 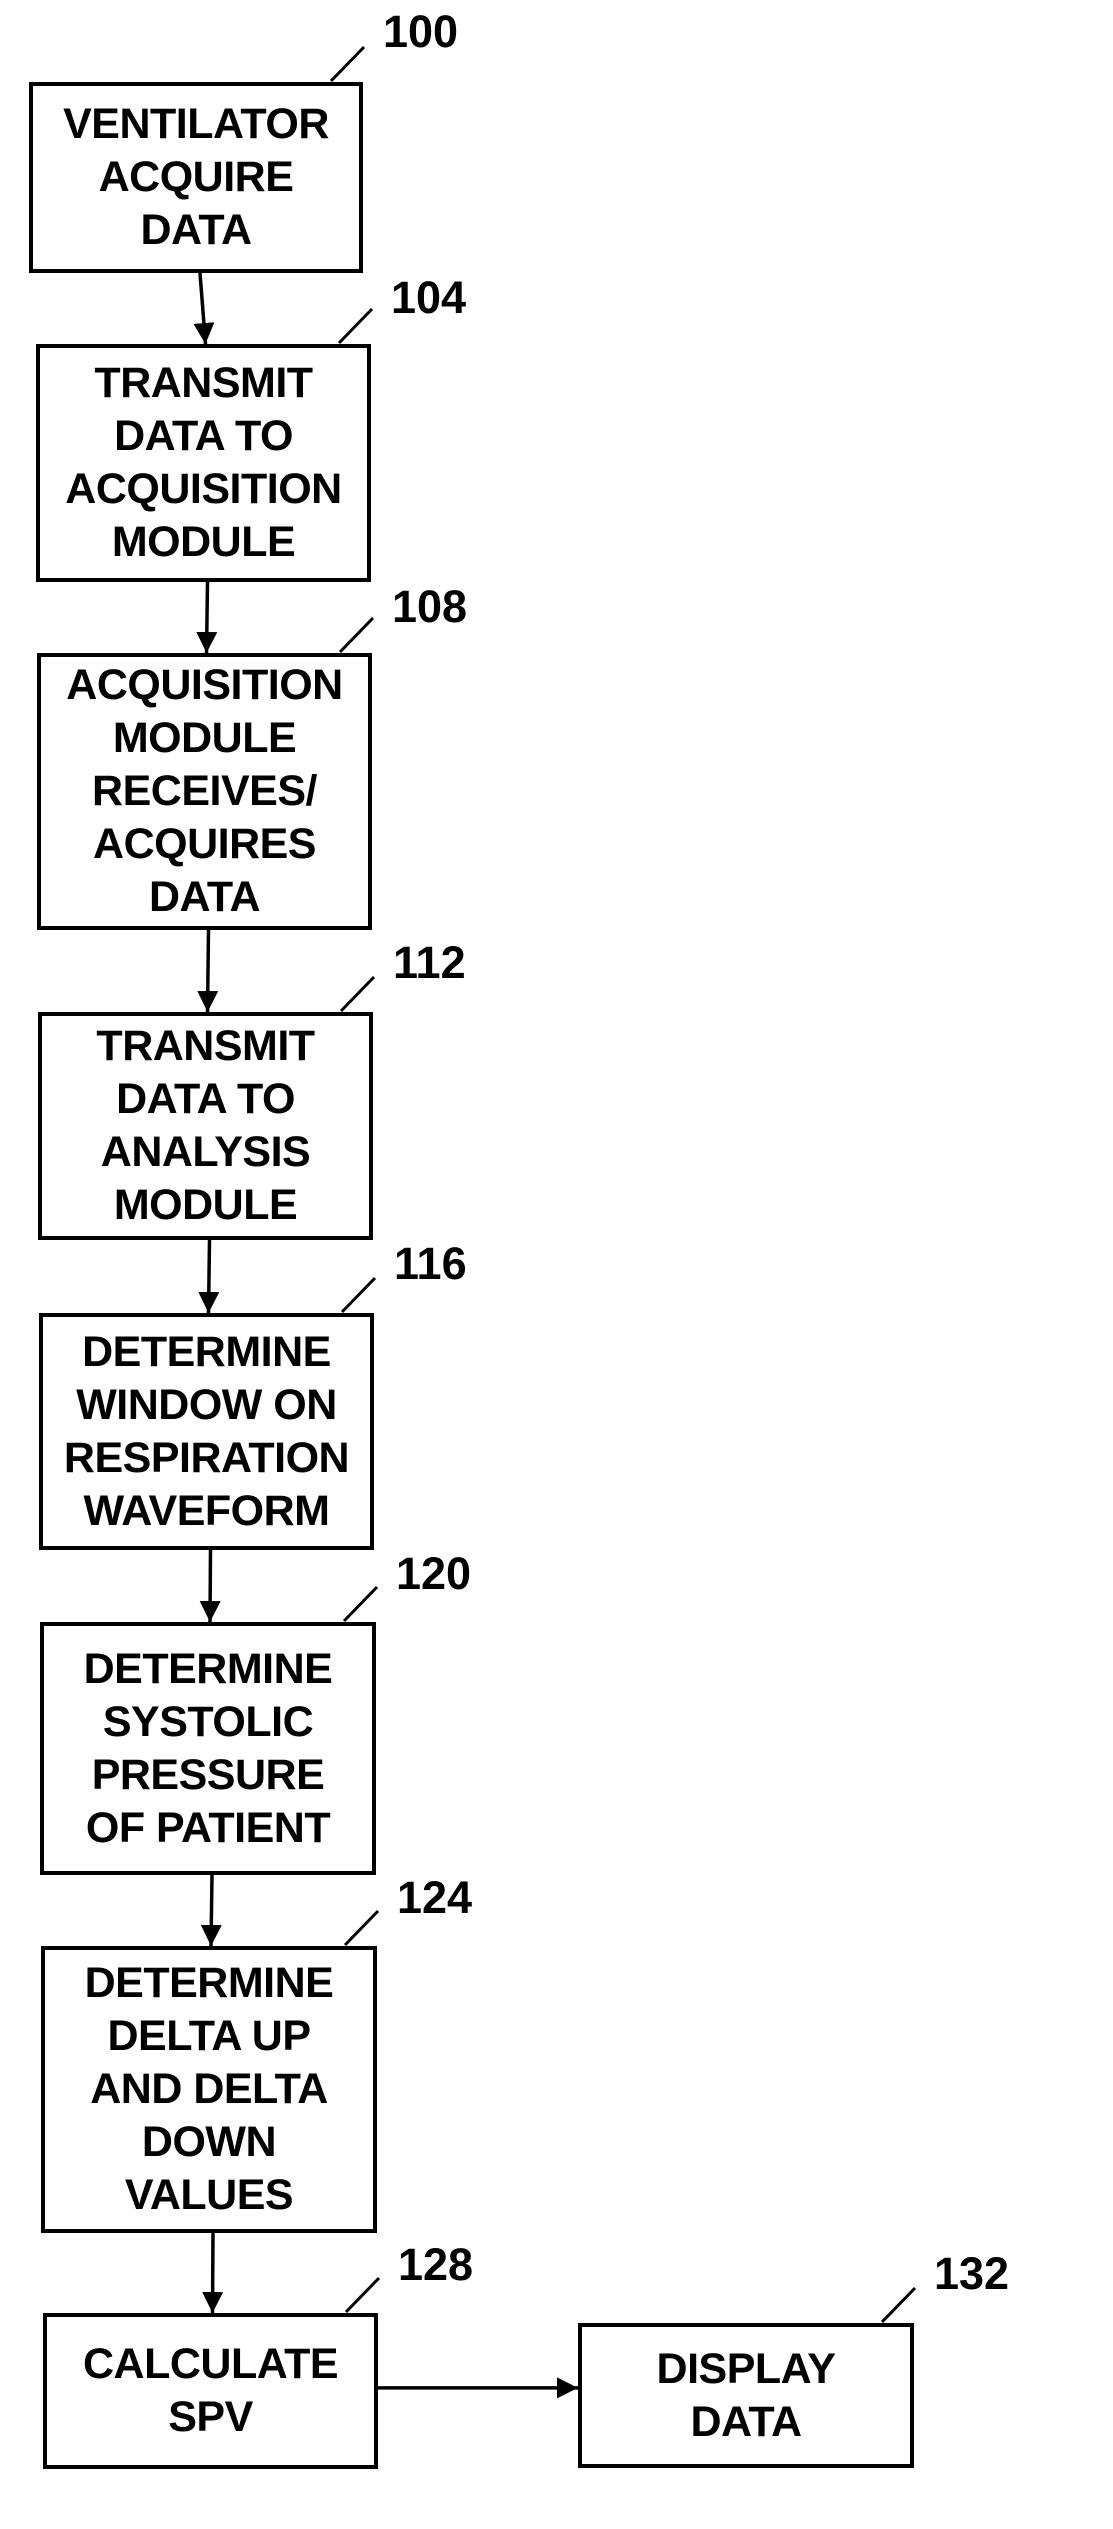 I want to click on step-box-116: DETERMINE WINDOW ON RESPIRATION WAVEFORM, so click(x=206, y=1431).